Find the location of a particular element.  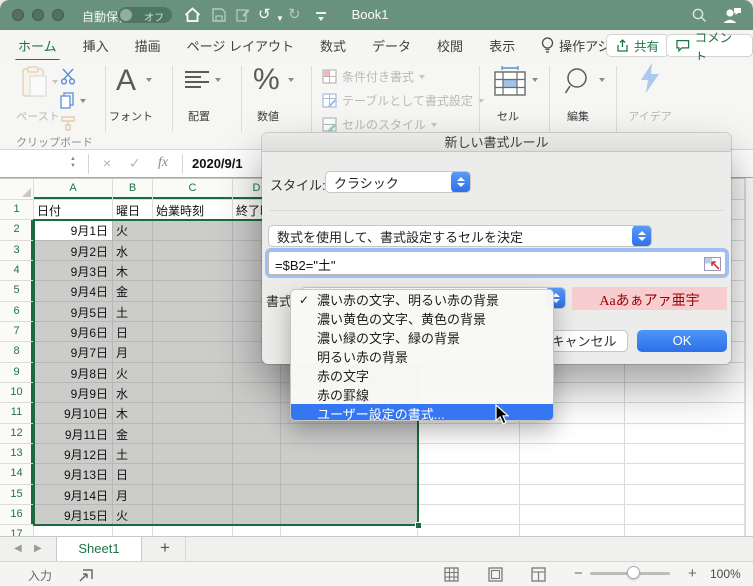

ideas-icon is located at coordinates (650, 78).